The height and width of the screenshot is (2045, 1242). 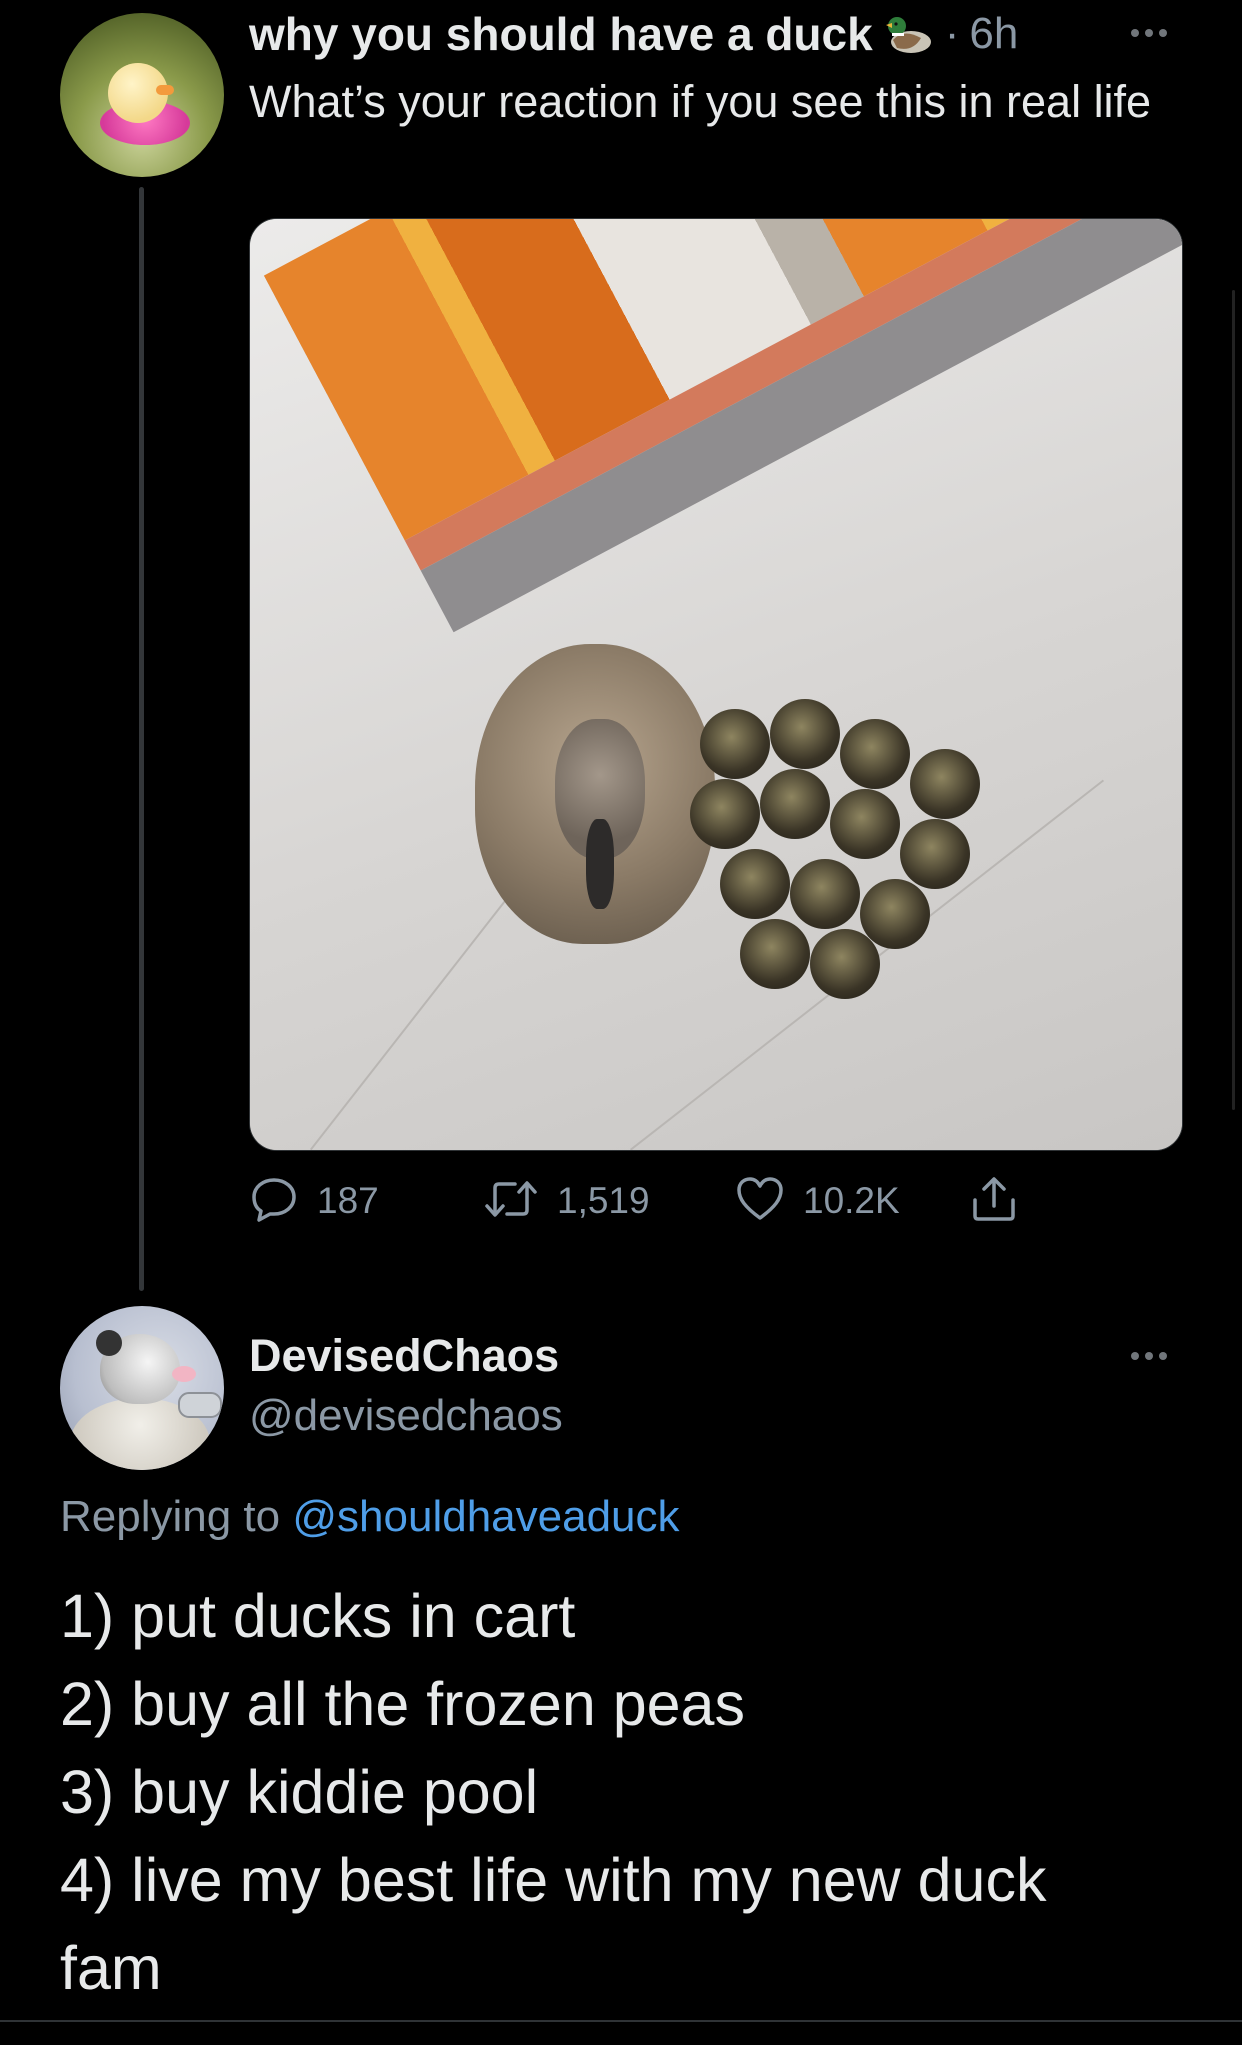 I want to click on opossum-ear, so click(x=109, y=1343).